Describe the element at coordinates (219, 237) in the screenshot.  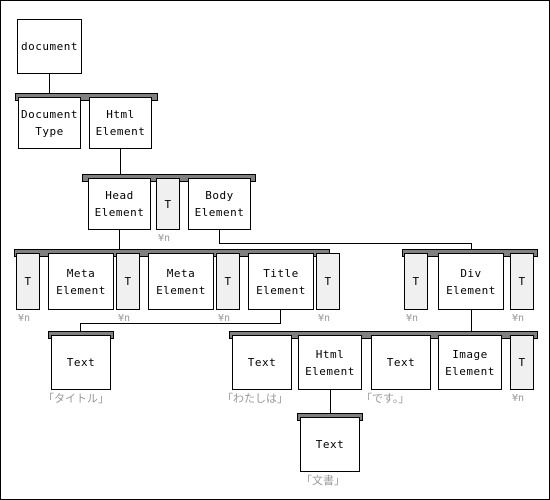
I see `connector-body-down` at that location.